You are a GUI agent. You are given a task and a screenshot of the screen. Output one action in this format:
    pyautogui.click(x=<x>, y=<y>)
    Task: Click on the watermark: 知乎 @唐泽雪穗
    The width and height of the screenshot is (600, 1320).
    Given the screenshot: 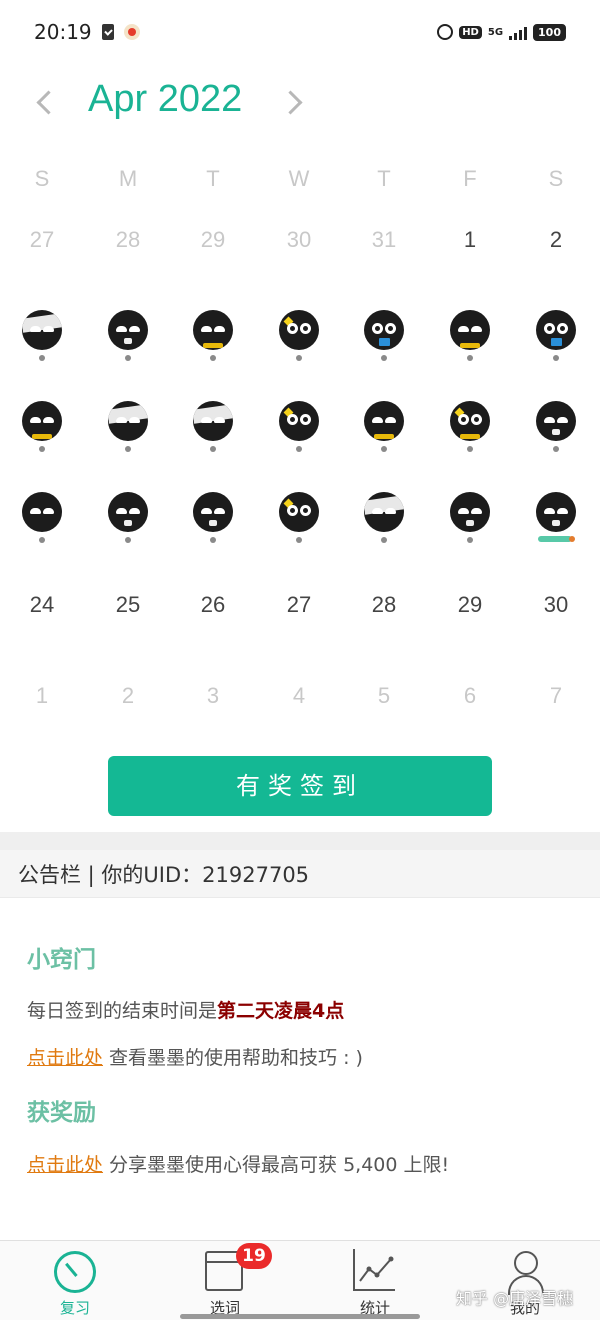 What is the action you would take?
    pyautogui.click(x=515, y=1298)
    